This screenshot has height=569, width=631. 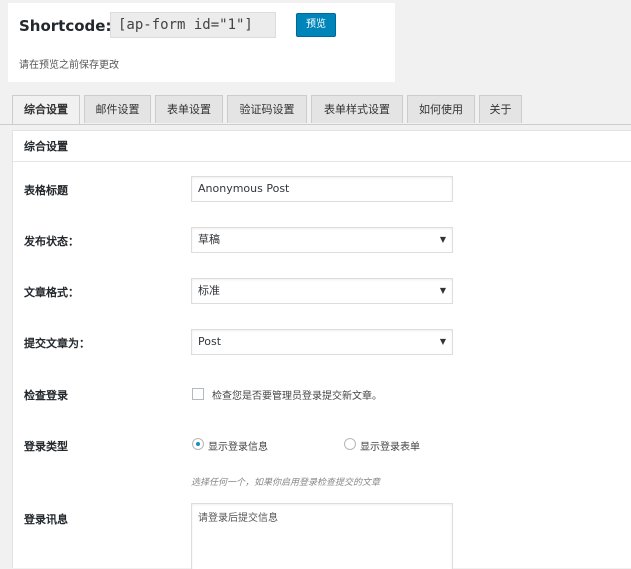 I want to click on shortcode-input: [ap-form id="1"], so click(x=193, y=25).